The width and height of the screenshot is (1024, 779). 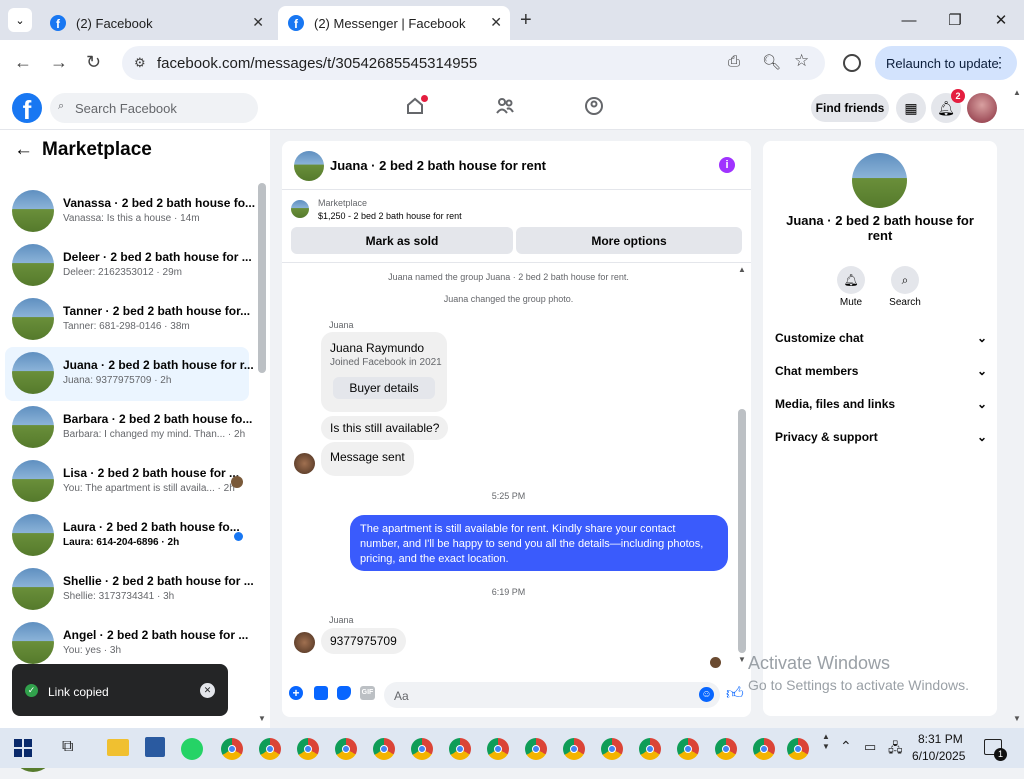 I want to click on search-button: ⌕, so click(x=905, y=280).